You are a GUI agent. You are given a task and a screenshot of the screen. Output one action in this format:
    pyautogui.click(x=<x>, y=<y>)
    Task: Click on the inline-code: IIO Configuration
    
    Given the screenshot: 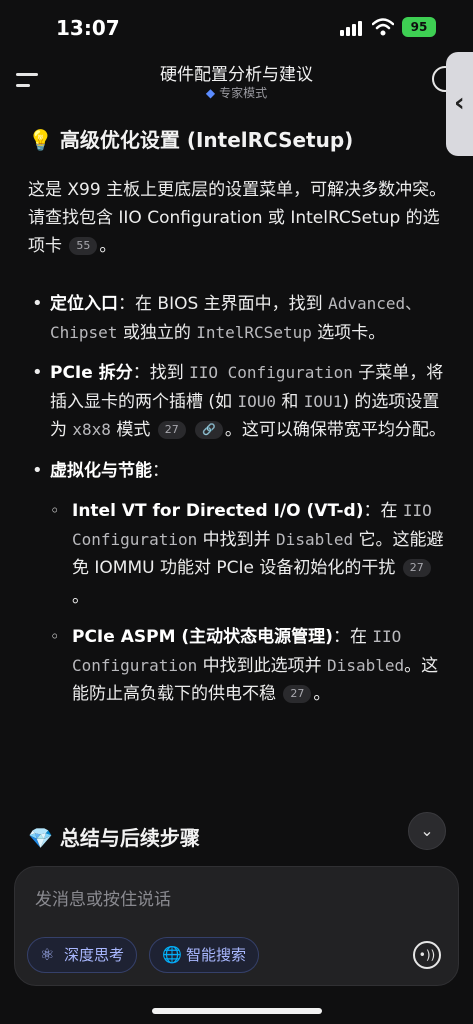 What is the action you would take?
    pyautogui.click(x=271, y=372)
    